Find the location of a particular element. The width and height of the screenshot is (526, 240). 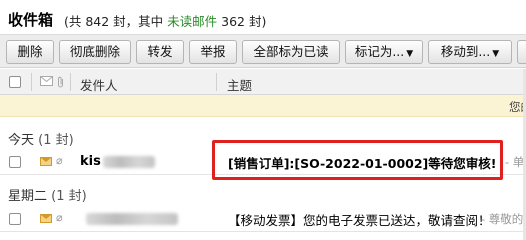

mark-as-dropdown: 标记为... ▼ is located at coordinates (384, 52).